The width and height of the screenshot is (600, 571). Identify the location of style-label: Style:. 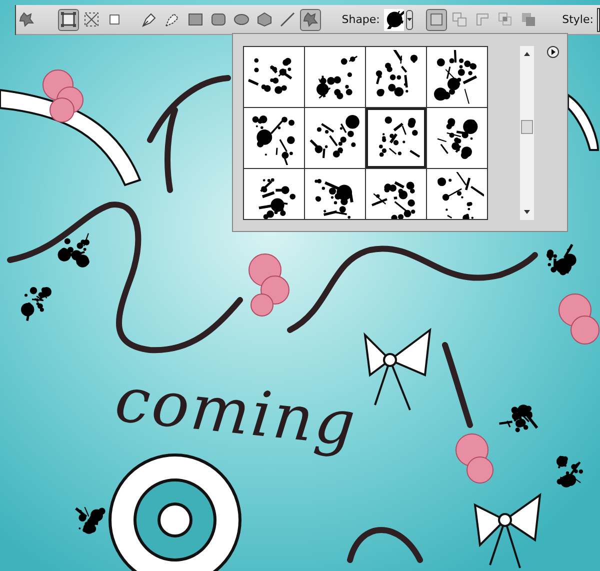
(578, 19).